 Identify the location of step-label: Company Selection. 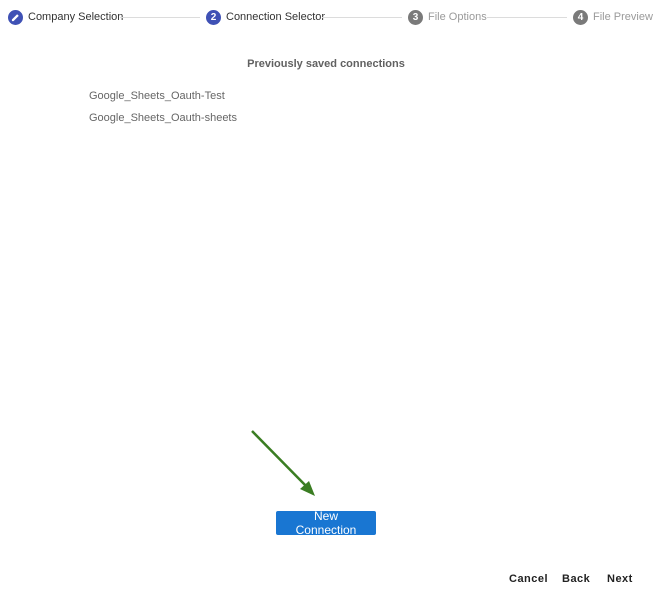
(76, 17).